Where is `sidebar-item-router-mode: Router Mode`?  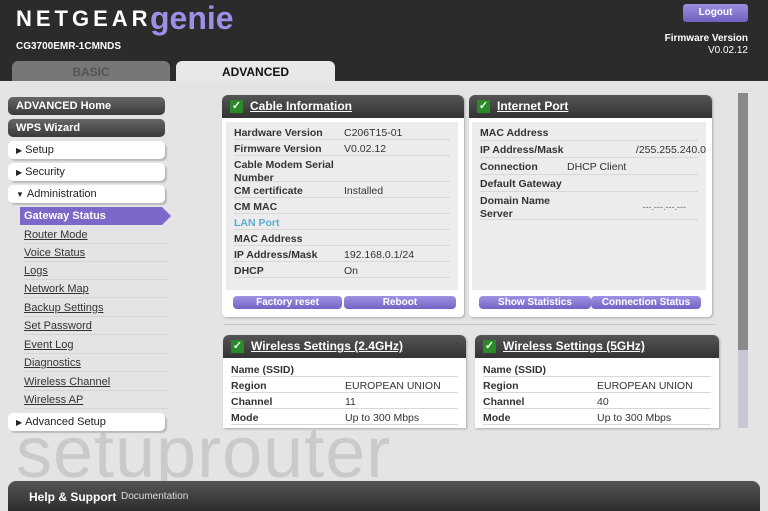 sidebar-item-router-mode: Router Mode is located at coordinates (96, 235).